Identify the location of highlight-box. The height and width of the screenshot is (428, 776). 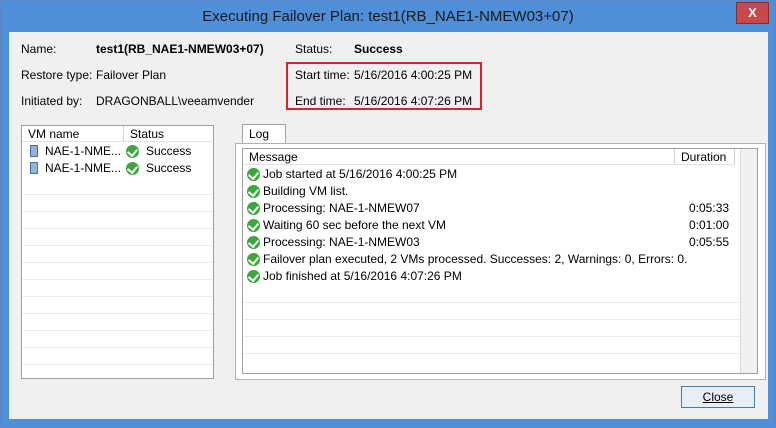
(384, 86).